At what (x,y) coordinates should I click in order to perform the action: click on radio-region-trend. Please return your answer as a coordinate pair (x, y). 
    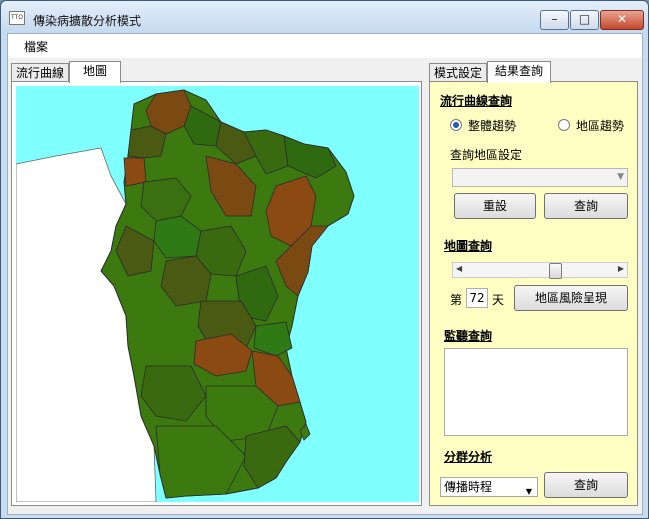
    Looking at the image, I should click on (564, 125).